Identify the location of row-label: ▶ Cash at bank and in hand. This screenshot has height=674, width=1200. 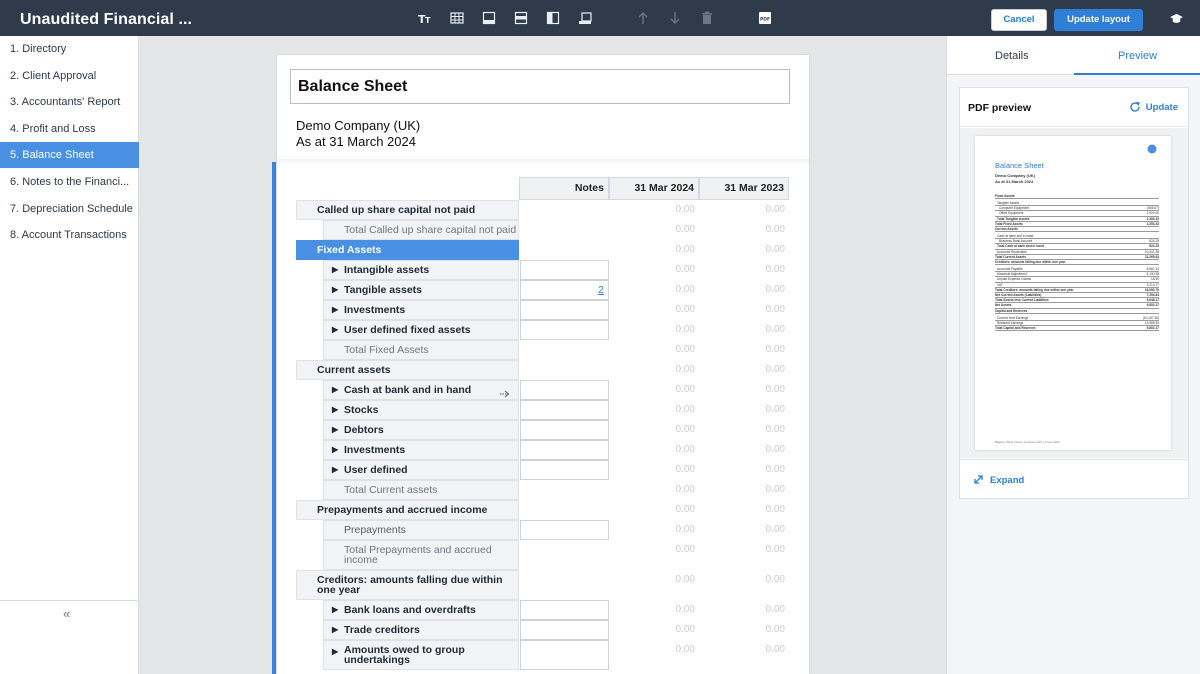
(421, 390).